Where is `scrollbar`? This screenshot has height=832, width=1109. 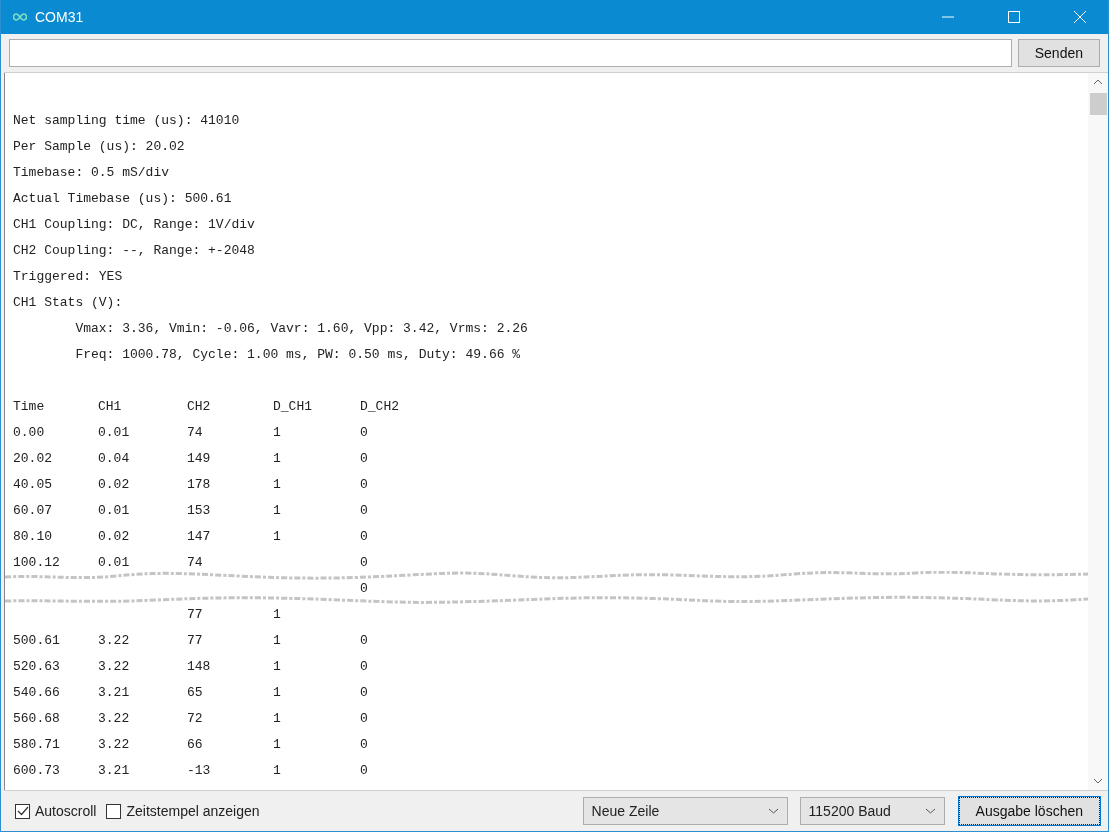 scrollbar is located at coordinates (1098, 431).